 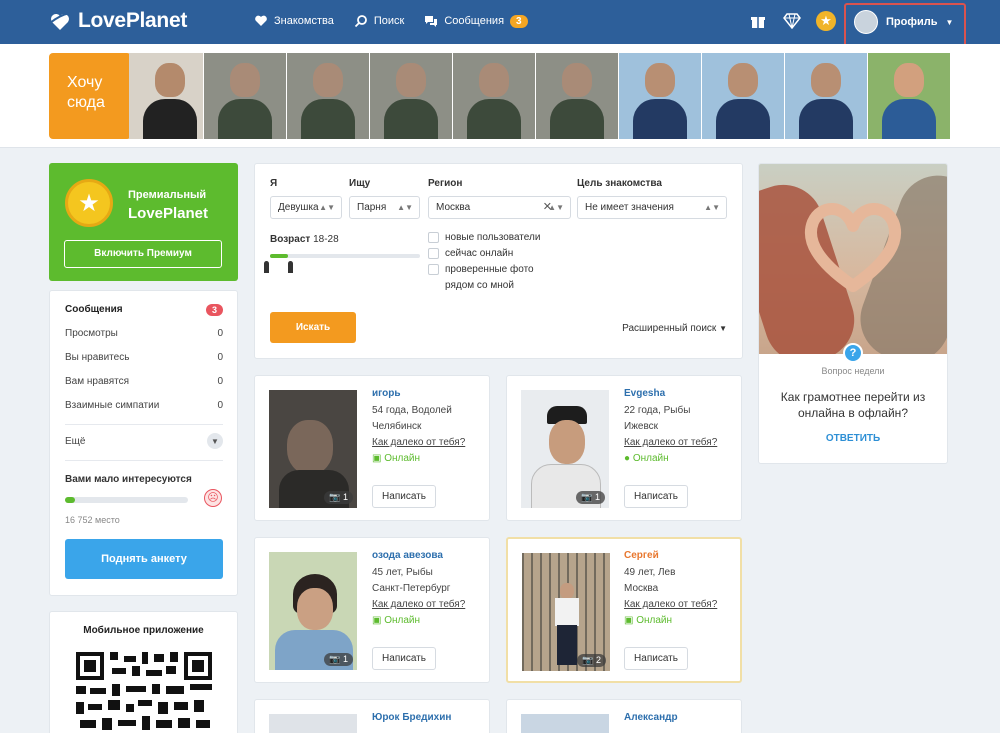 I want to click on i-gender-select: Девушка ▲▼, so click(x=306, y=207).